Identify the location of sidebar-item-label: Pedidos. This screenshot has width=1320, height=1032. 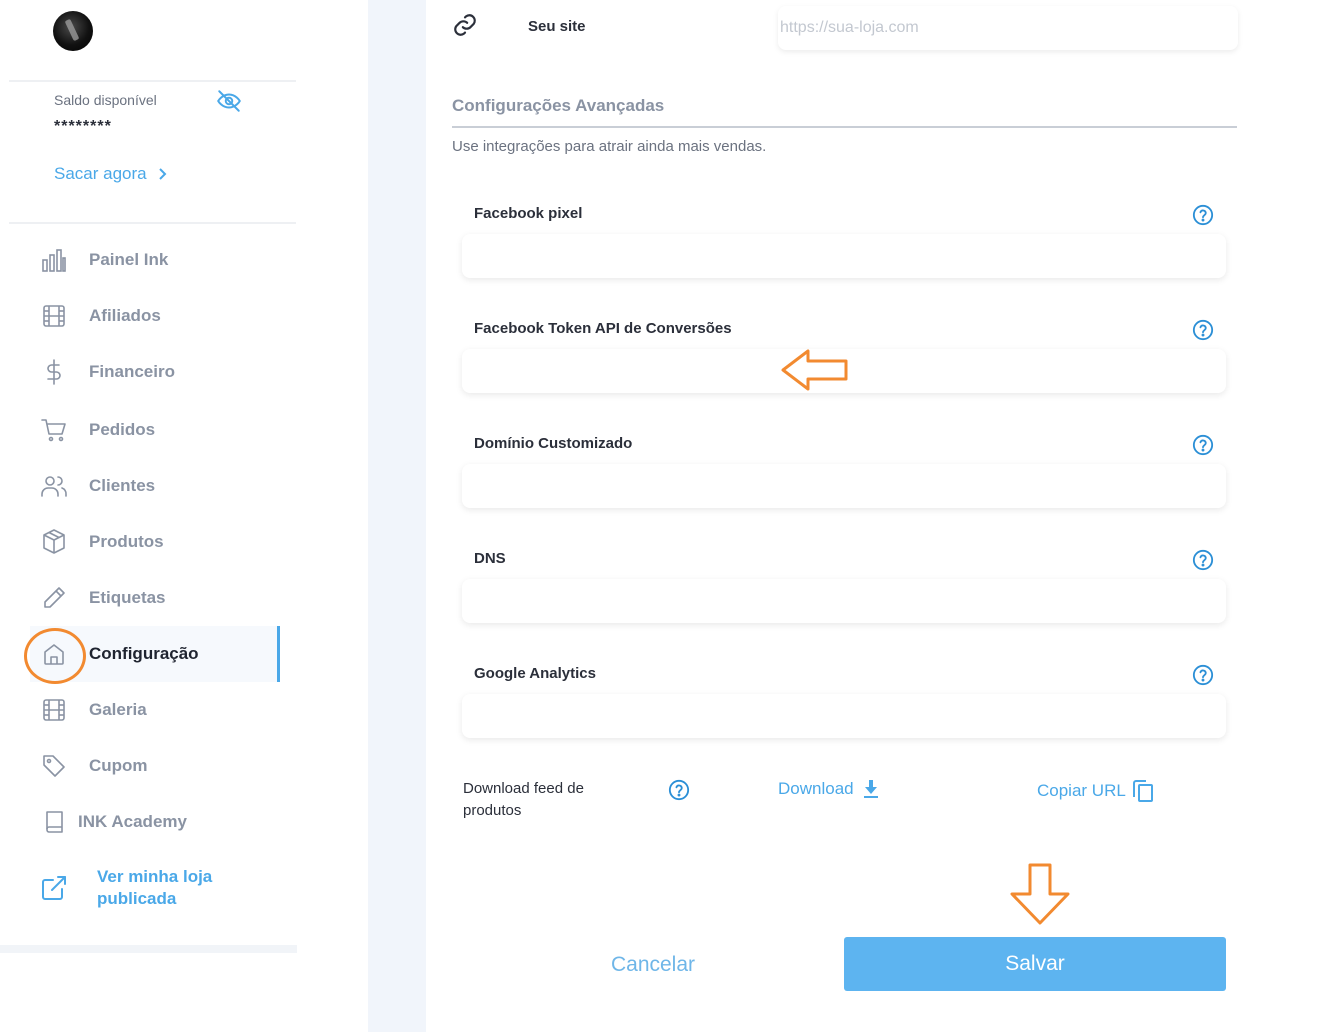
(122, 429).